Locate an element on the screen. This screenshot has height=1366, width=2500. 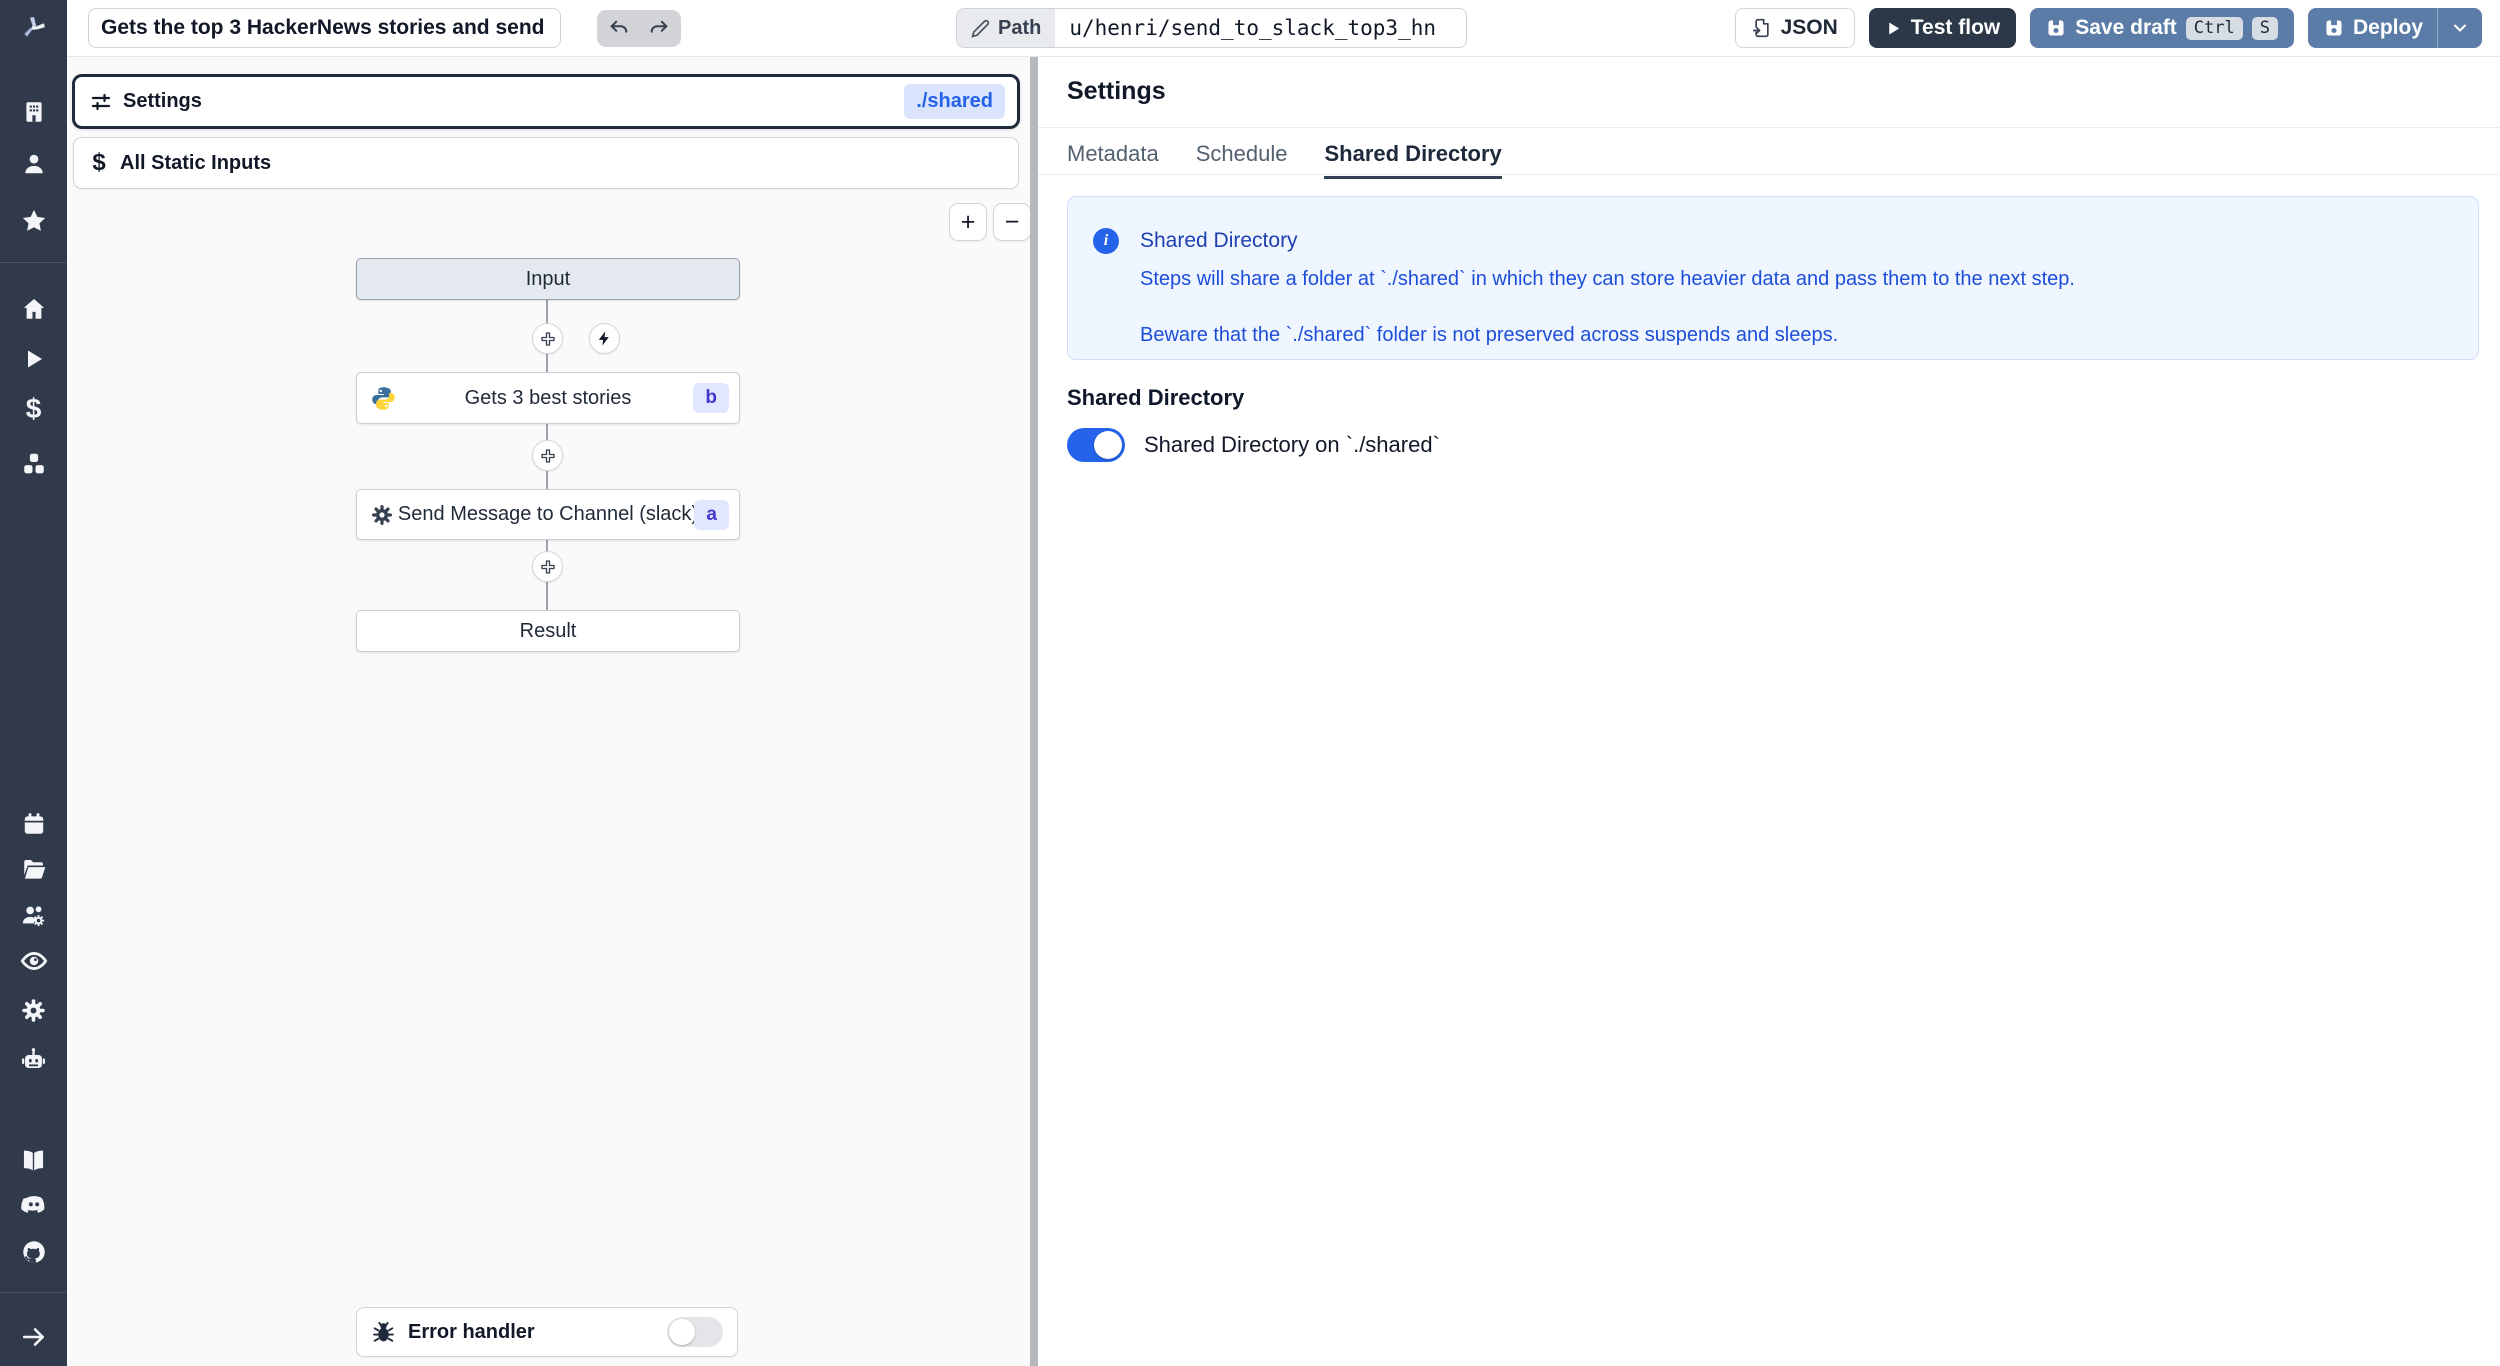
node-step-b-label: Gets 3 best stories is located at coordinates (548, 397).